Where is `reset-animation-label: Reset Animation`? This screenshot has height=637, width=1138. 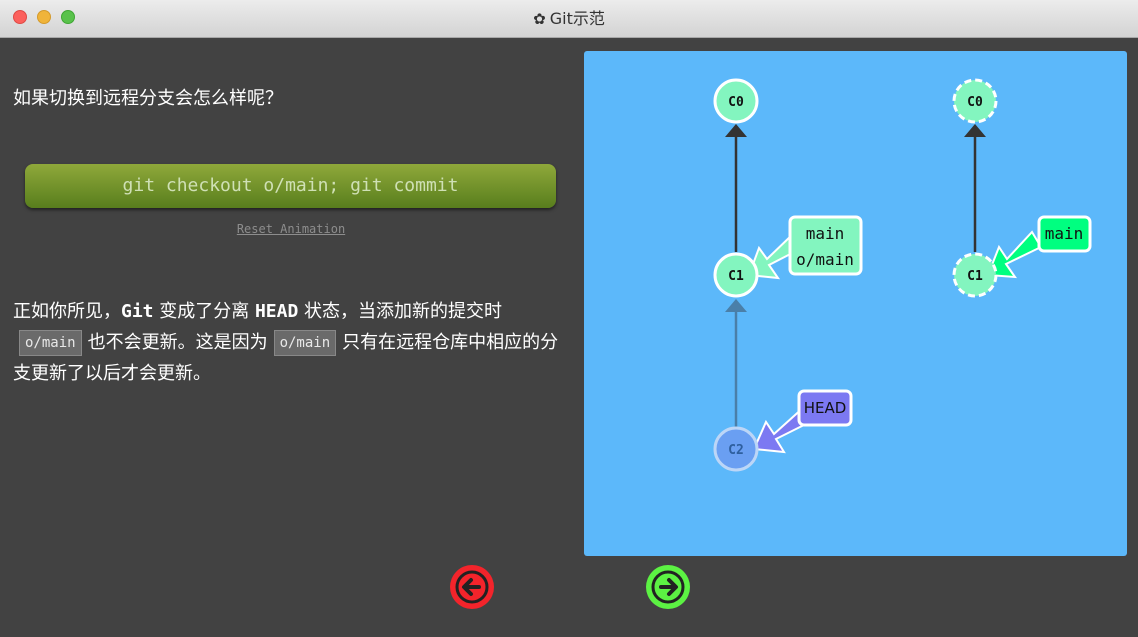 reset-animation-label: Reset Animation is located at coordinates (291, 229).